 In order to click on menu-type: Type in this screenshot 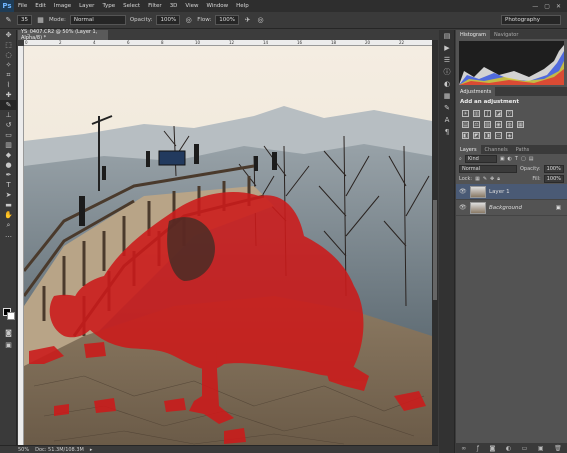, I will do `click(108, 6)`.